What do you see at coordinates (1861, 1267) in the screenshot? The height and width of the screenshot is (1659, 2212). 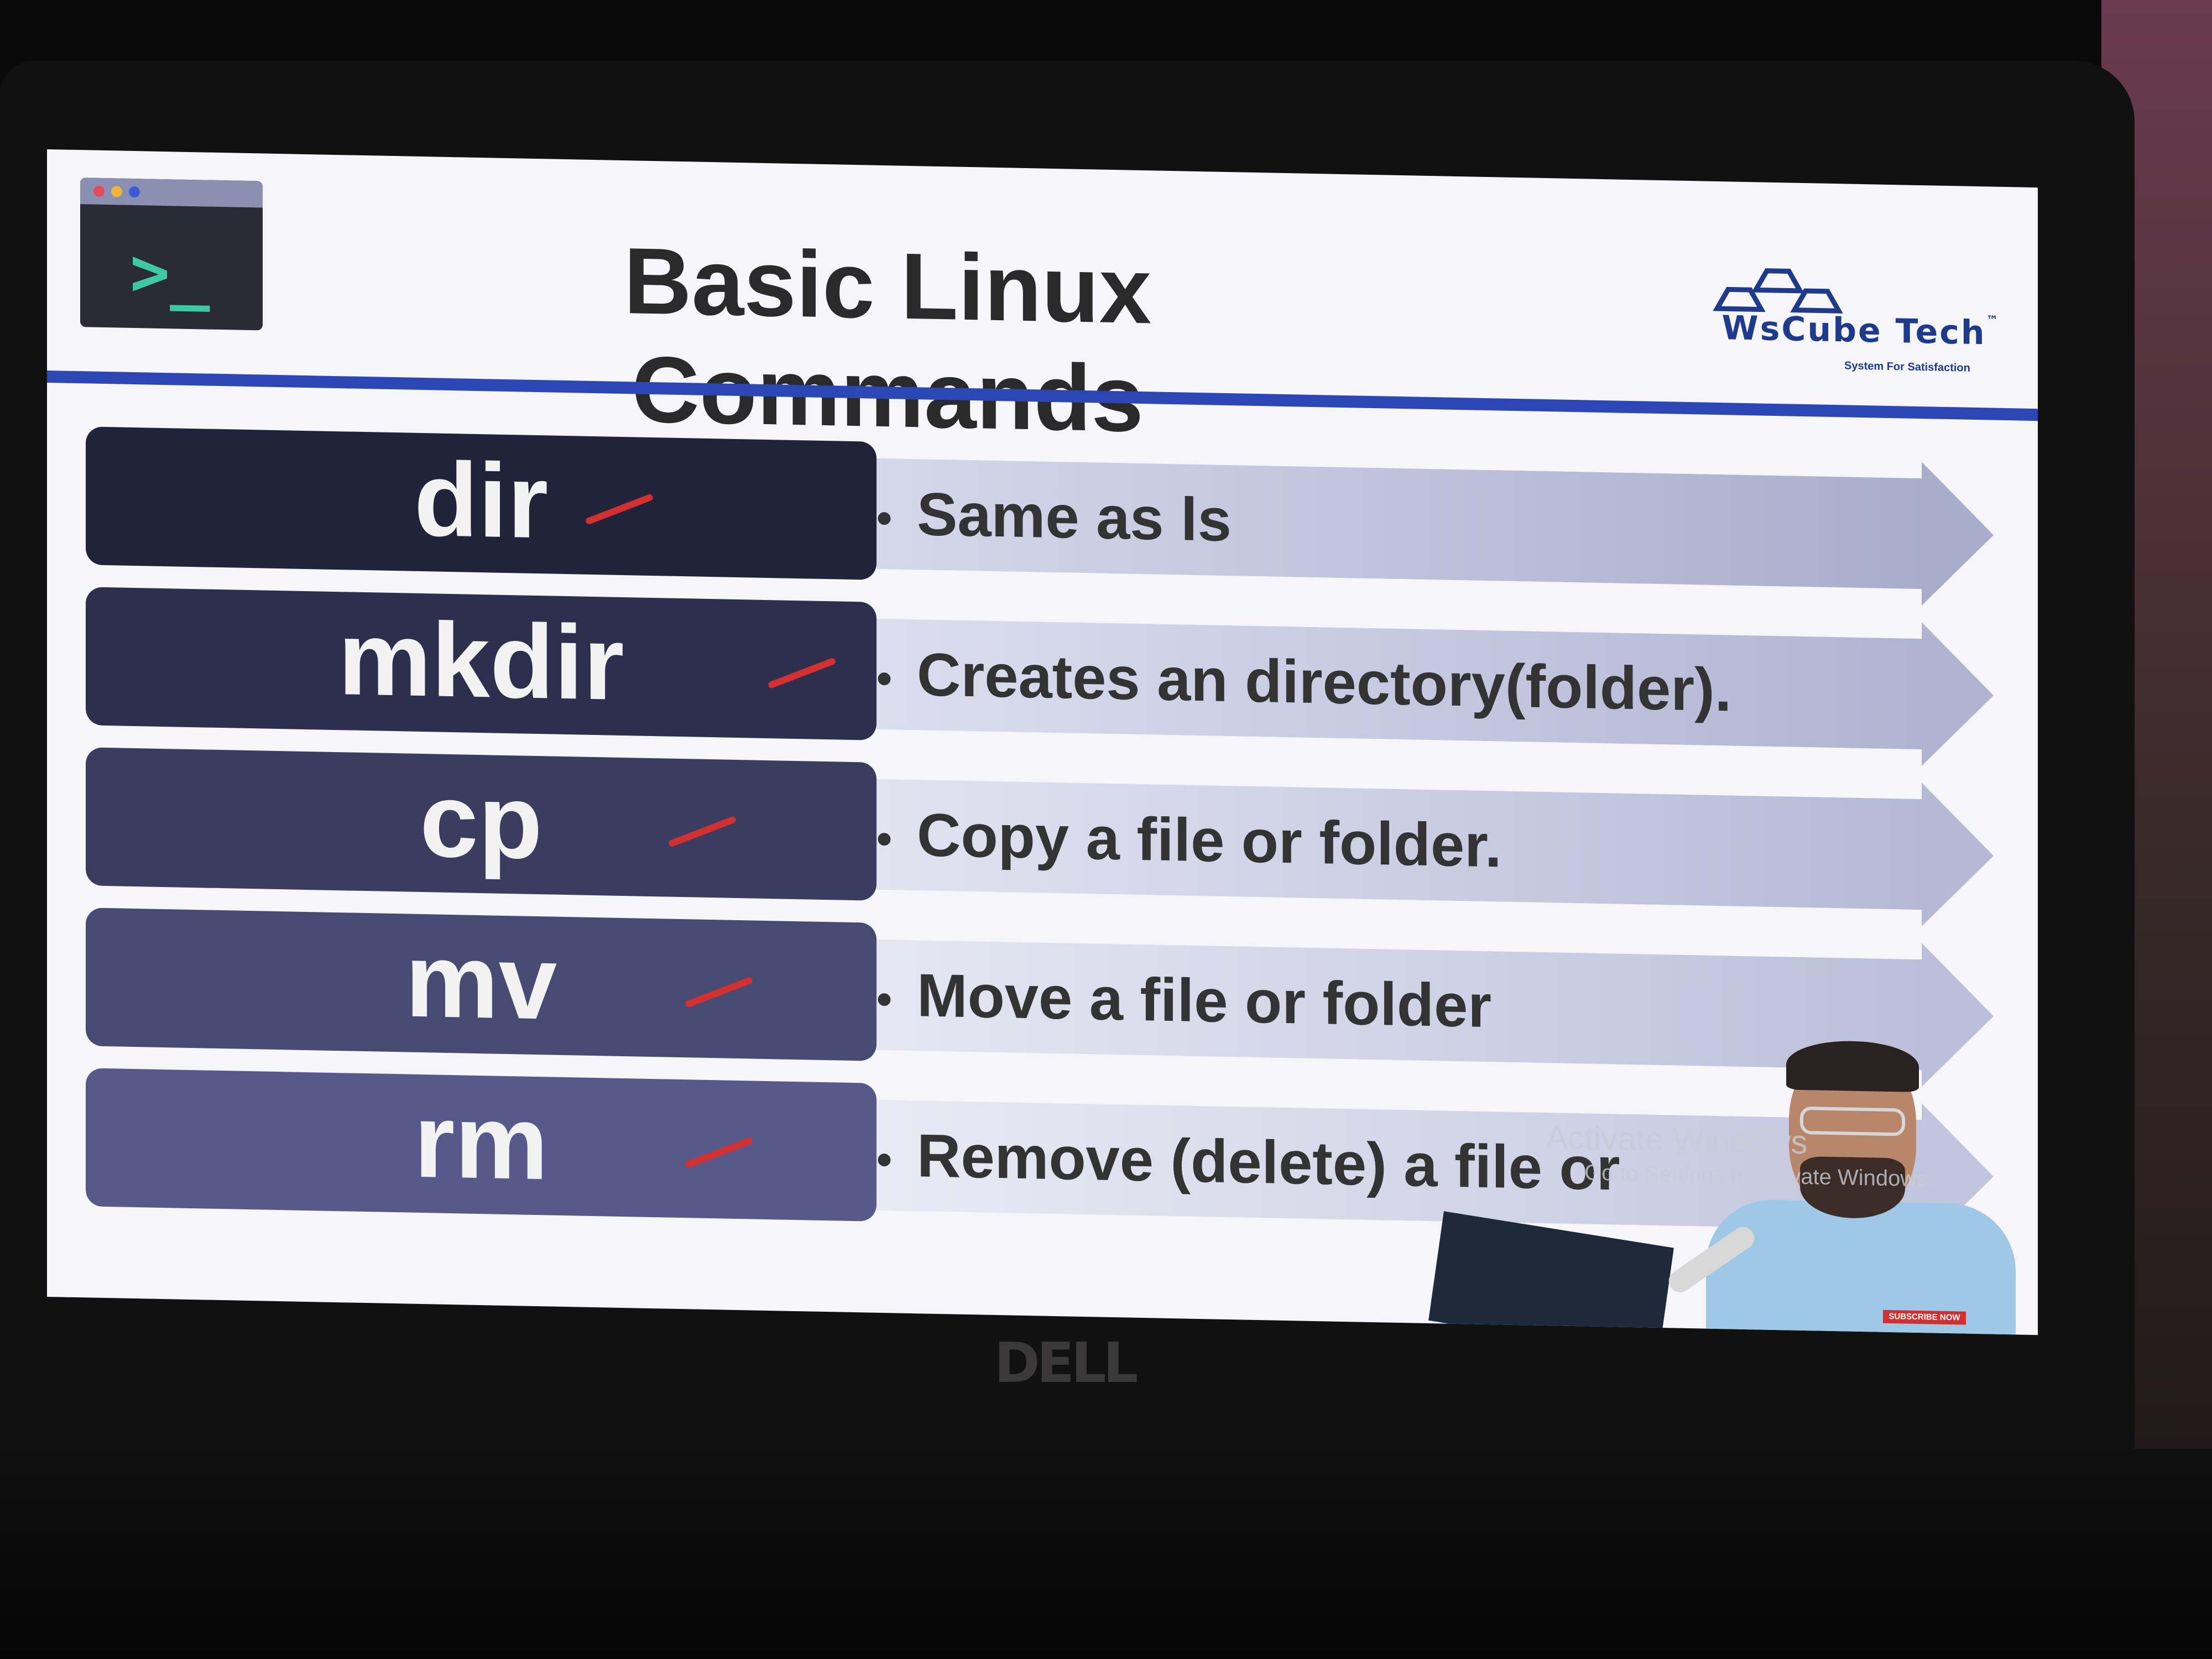 I see `presenter-body` at bounding box center [1861, 1267].